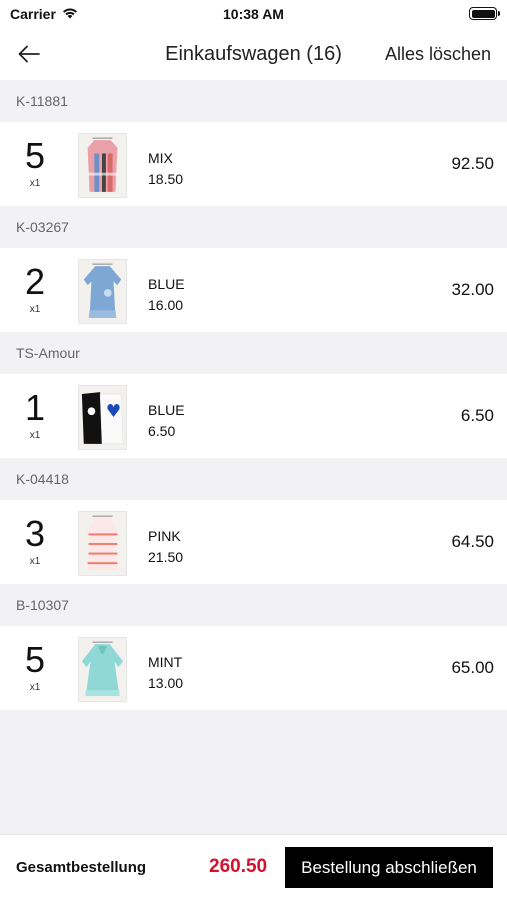 The image size is (507, 900). What do you see at coordinates (253, 164) in the screenshot?
I see `cart-item: 5 x1 MIX 18.50 92.50` at bounding box center [253, 164].